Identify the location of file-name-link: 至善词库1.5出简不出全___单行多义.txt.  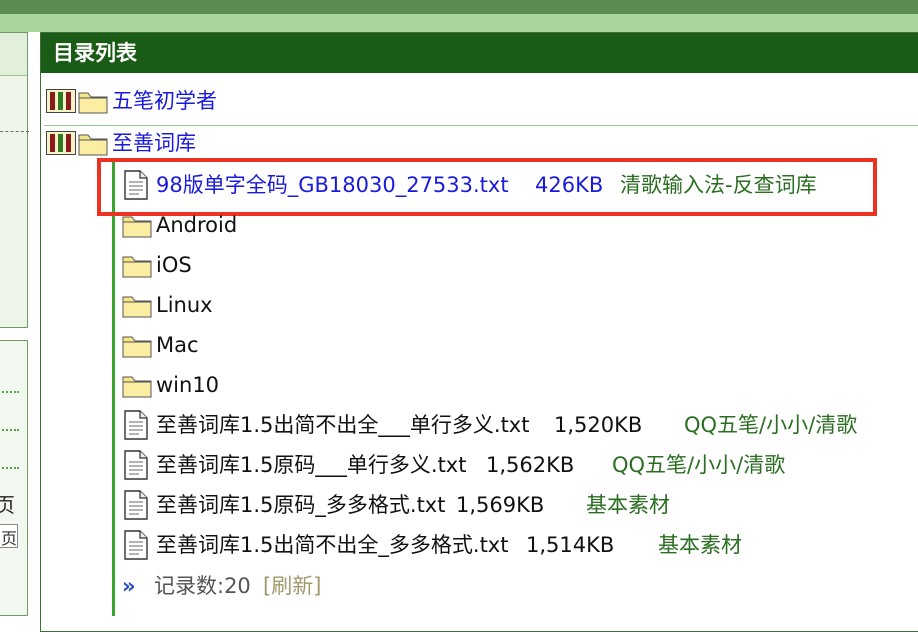
(342, 425).